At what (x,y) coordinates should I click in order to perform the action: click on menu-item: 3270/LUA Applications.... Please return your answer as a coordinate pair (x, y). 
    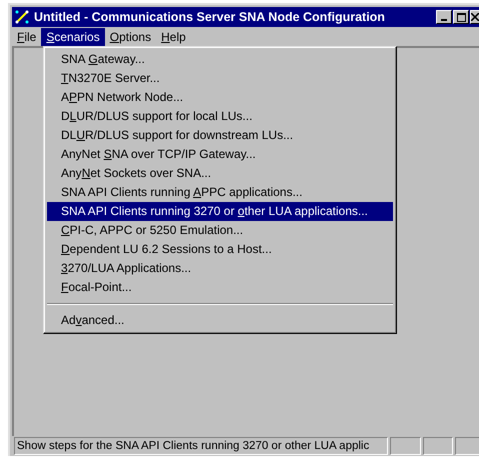
    Looking at the image, I should click on (220, 268).